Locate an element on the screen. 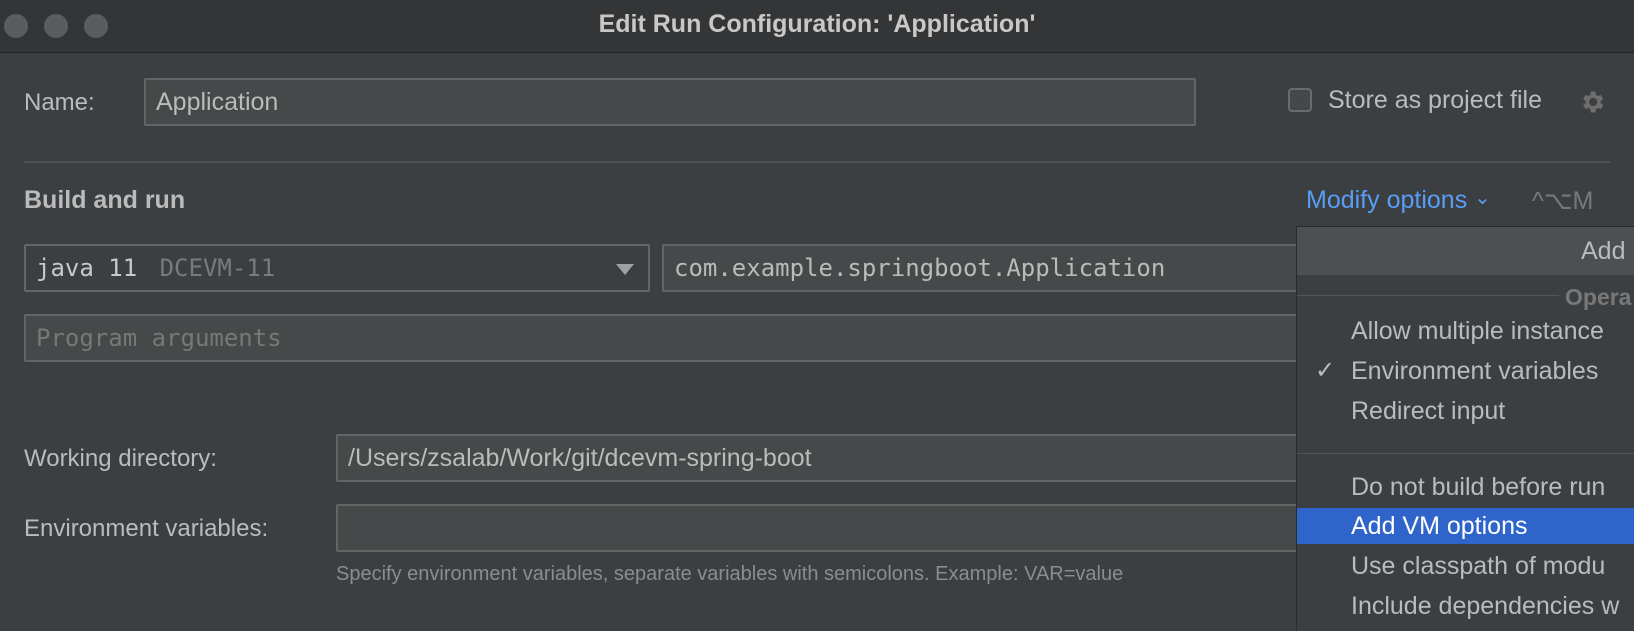 This screenshot has height=631, width=1634. group-separator is located at coordinates (1428, 295).